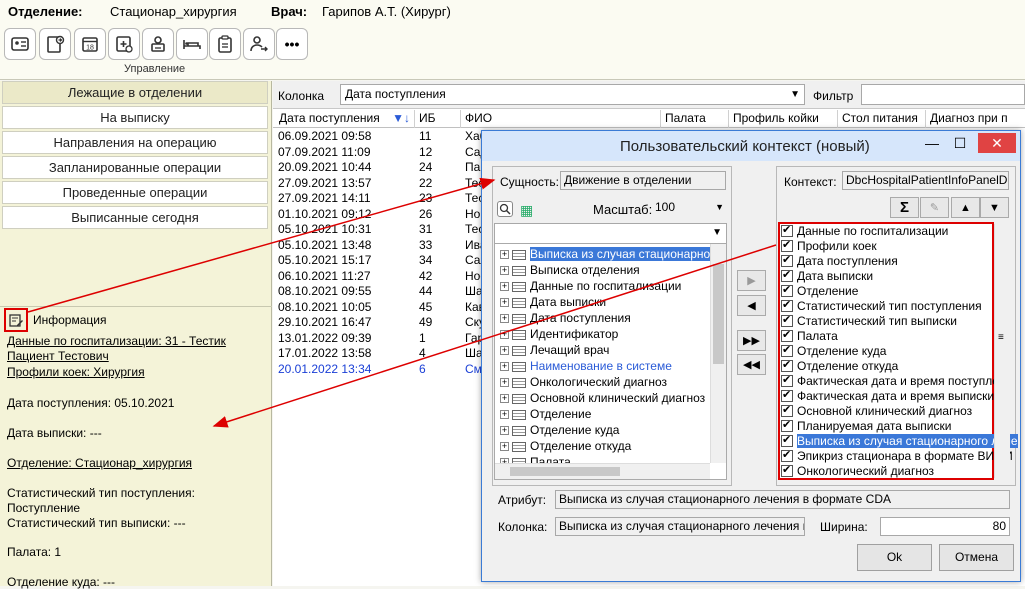 This screenshot has height=589, width=1025. I want to click on context-attribute-item: Отделение куда, so click(833, 351).